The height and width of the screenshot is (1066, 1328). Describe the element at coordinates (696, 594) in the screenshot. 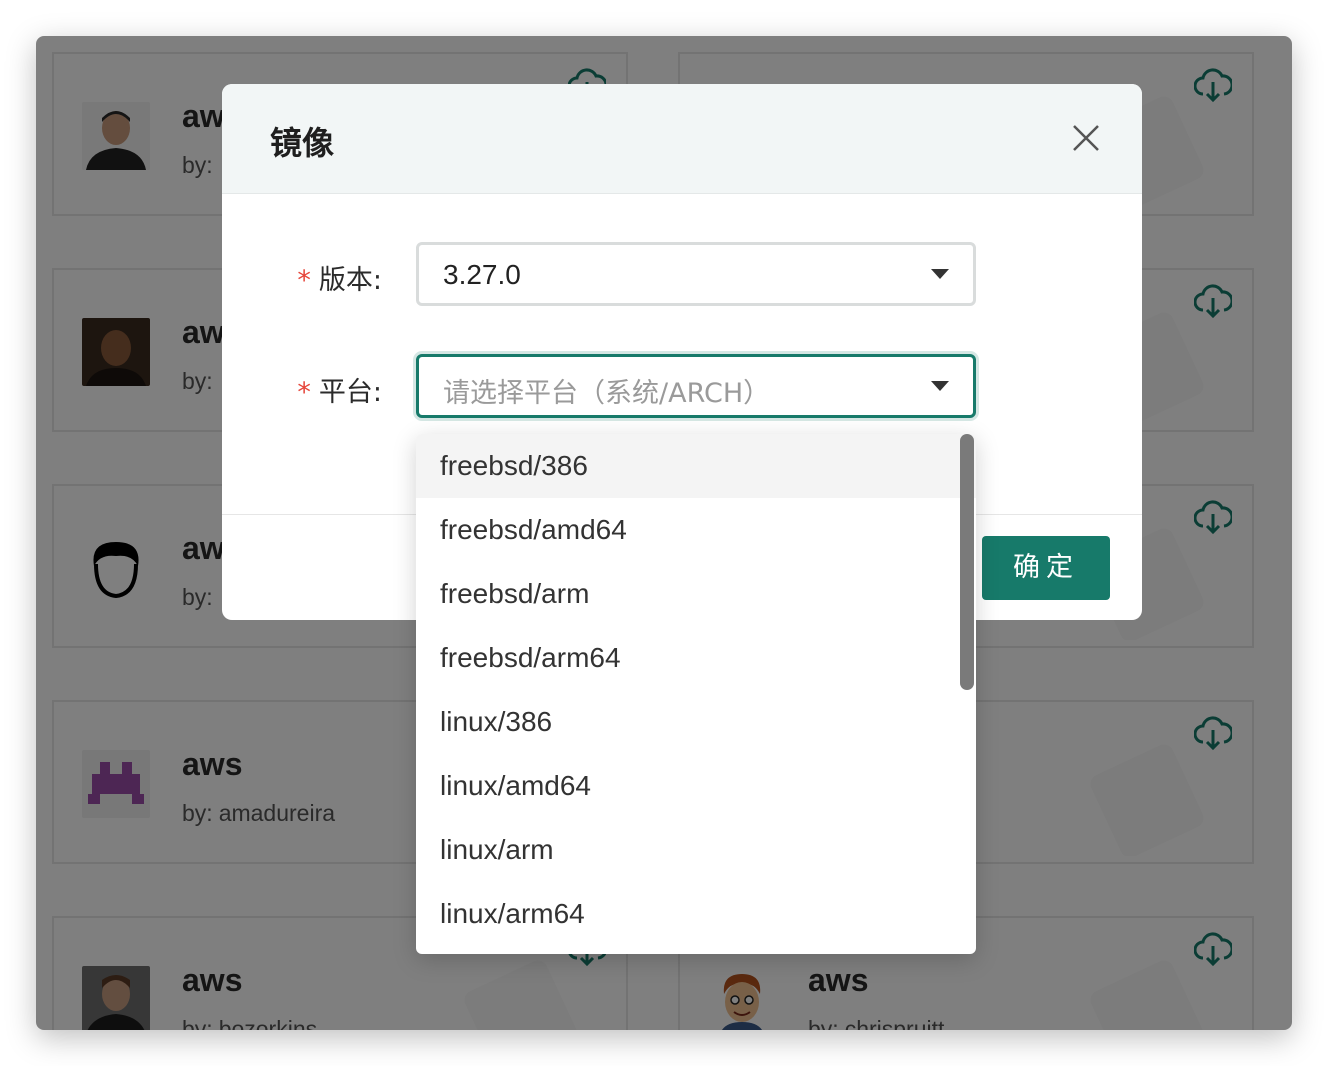

I see `platform-option: freebsd/arm` at that location.